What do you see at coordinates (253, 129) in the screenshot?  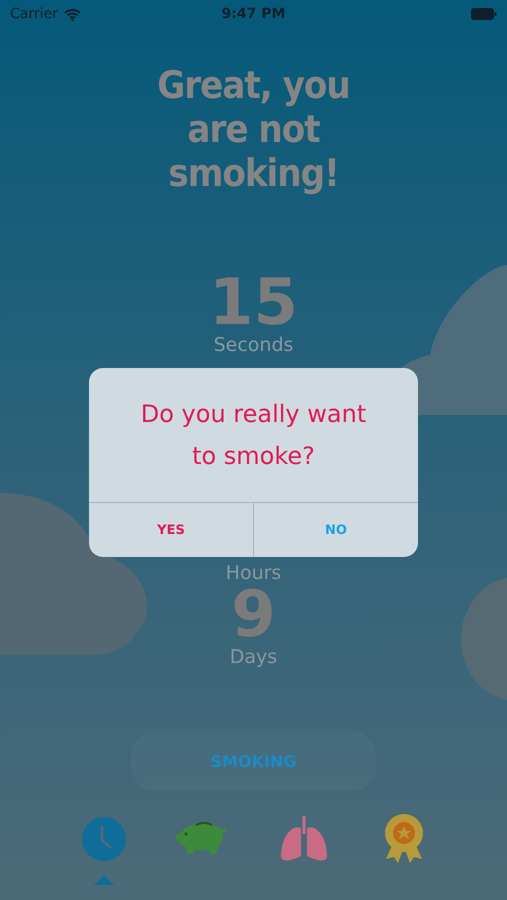 I see `headline: Great, you are not smoking!` at bounding box center [253, 129].